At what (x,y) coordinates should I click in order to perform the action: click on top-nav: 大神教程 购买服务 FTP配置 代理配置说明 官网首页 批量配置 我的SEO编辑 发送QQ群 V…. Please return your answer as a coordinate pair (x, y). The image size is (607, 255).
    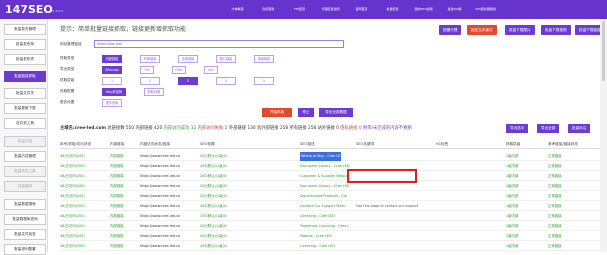
    Looking at the image, I should click on (361, 9).